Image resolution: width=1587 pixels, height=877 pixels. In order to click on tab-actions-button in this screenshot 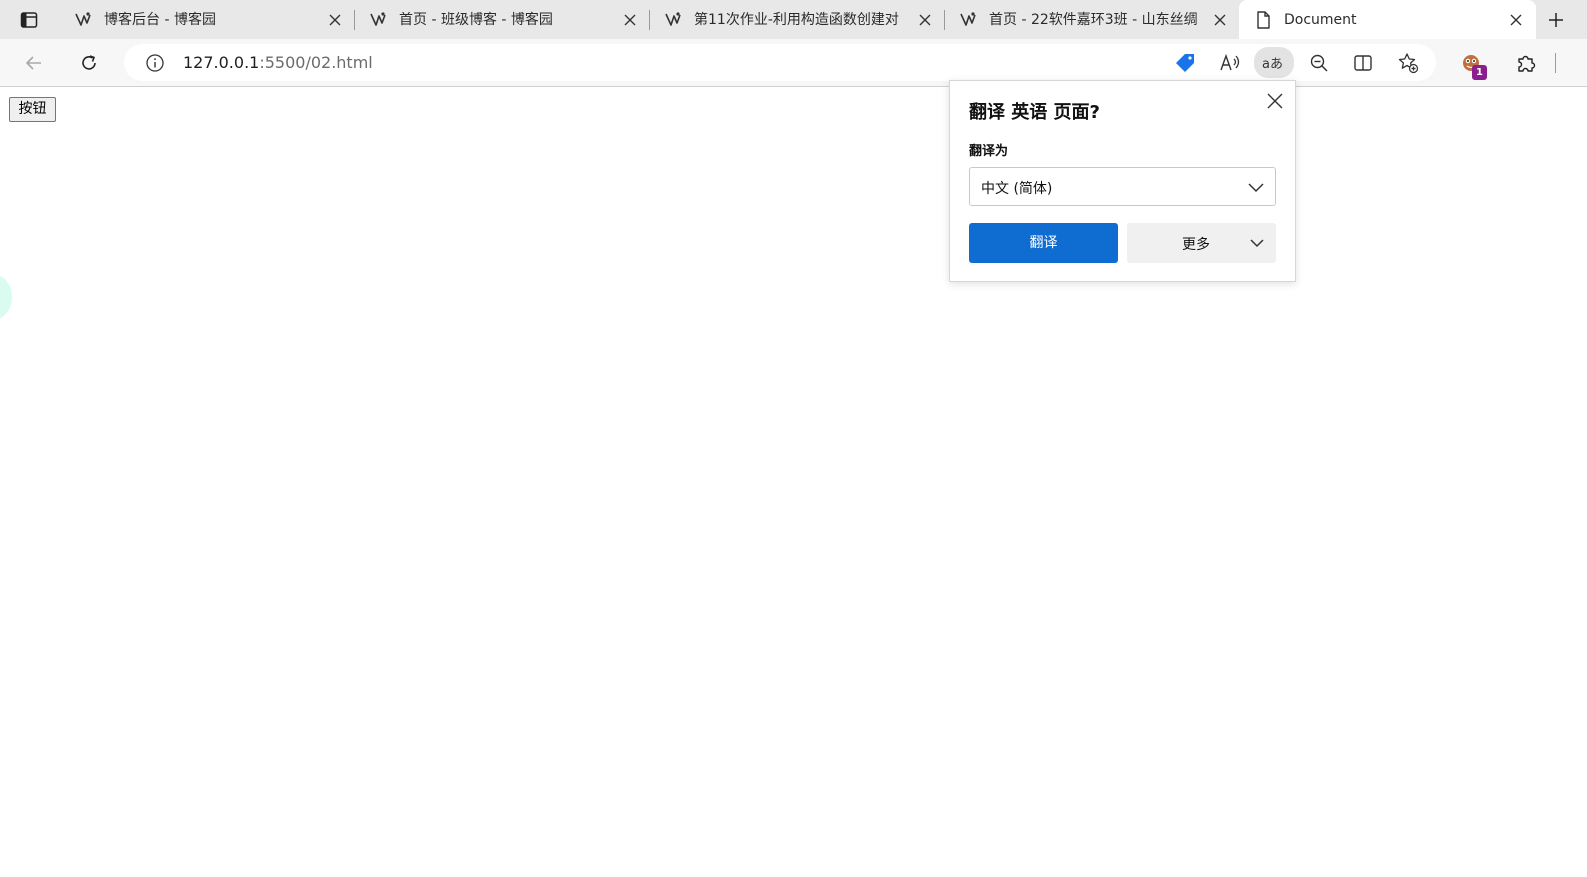, I will do `click(29, 20)`.